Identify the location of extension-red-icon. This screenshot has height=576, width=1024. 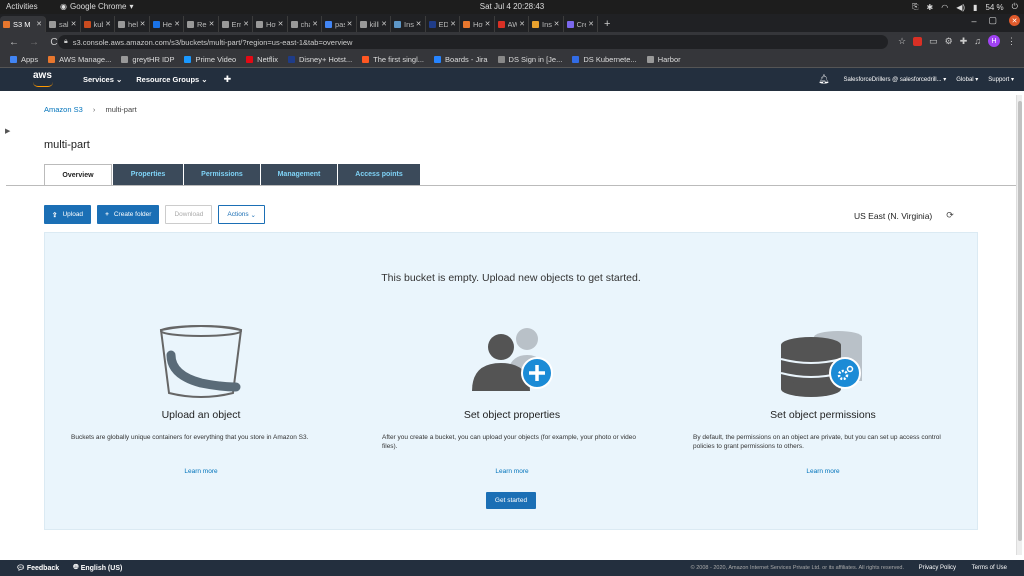
(918, 41).